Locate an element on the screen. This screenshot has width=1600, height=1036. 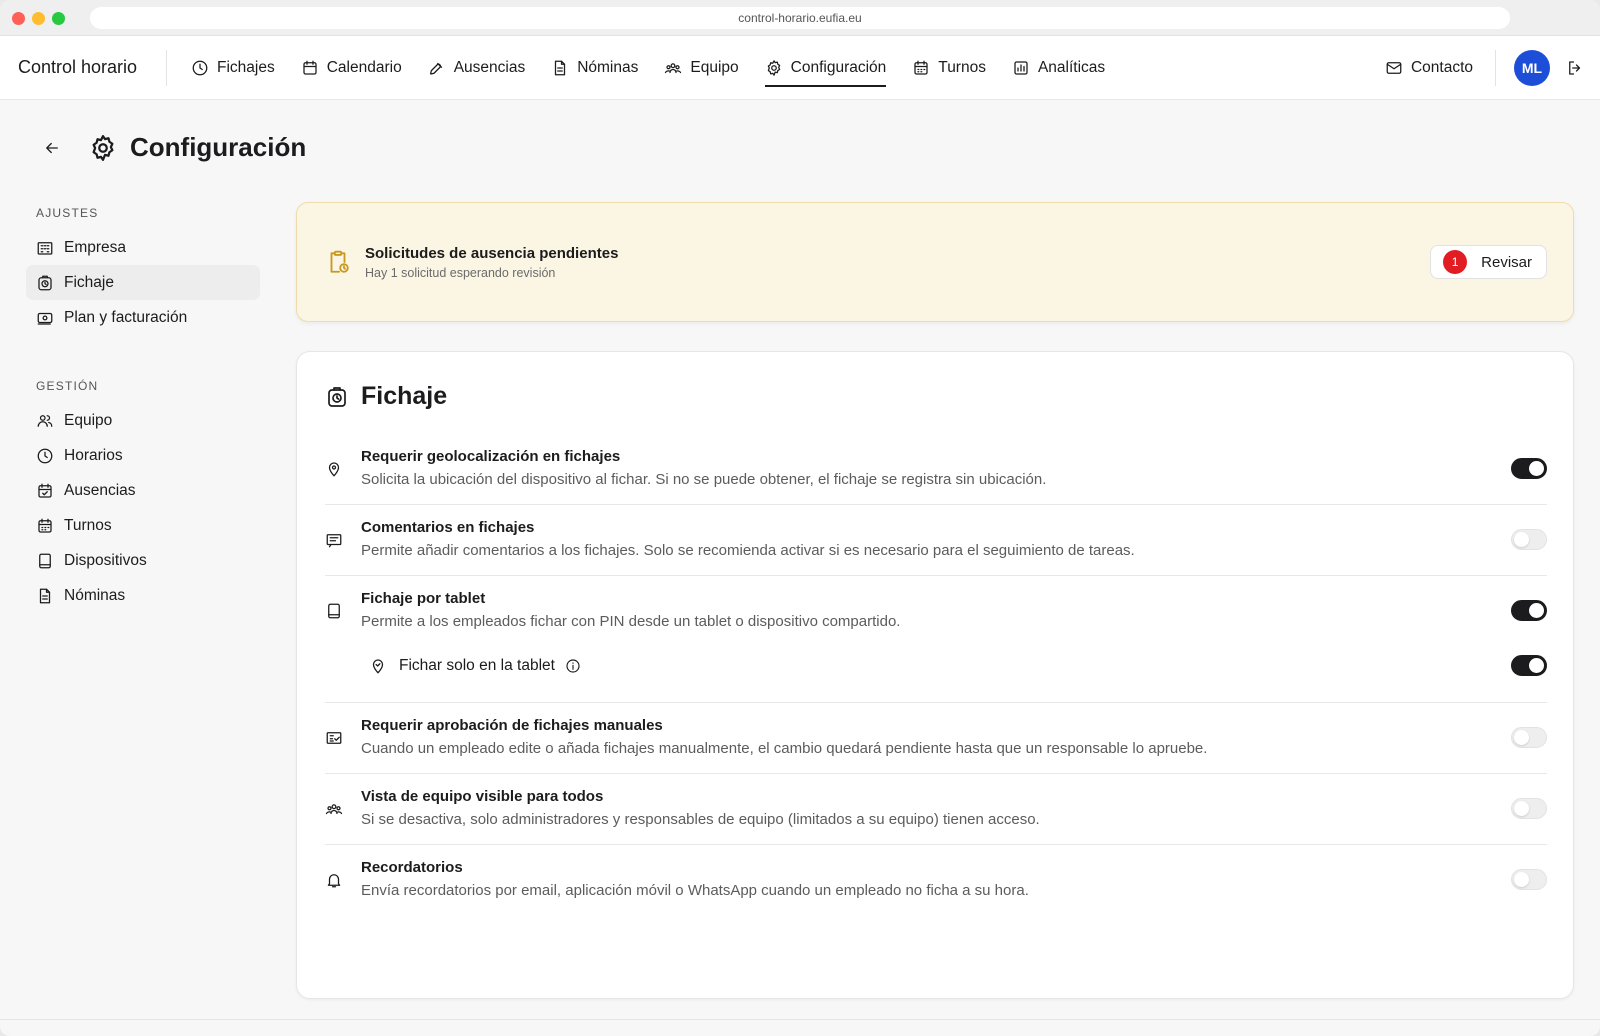
page-header: Configuración is located at coordinates (173, 147).